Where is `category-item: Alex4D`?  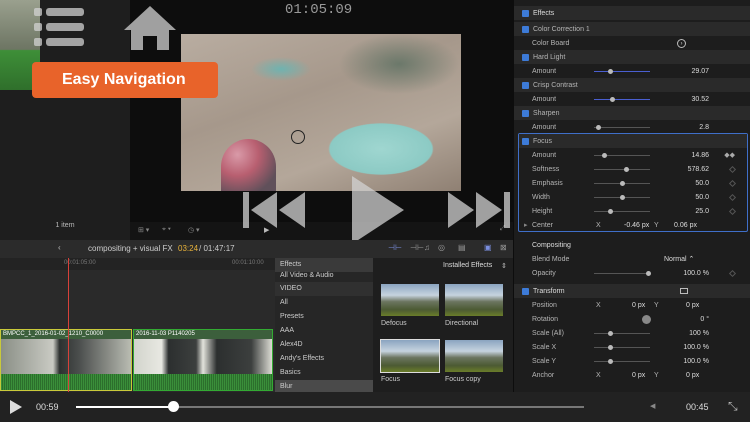
category-item: Alex4D is located at coordinates (324, 345).